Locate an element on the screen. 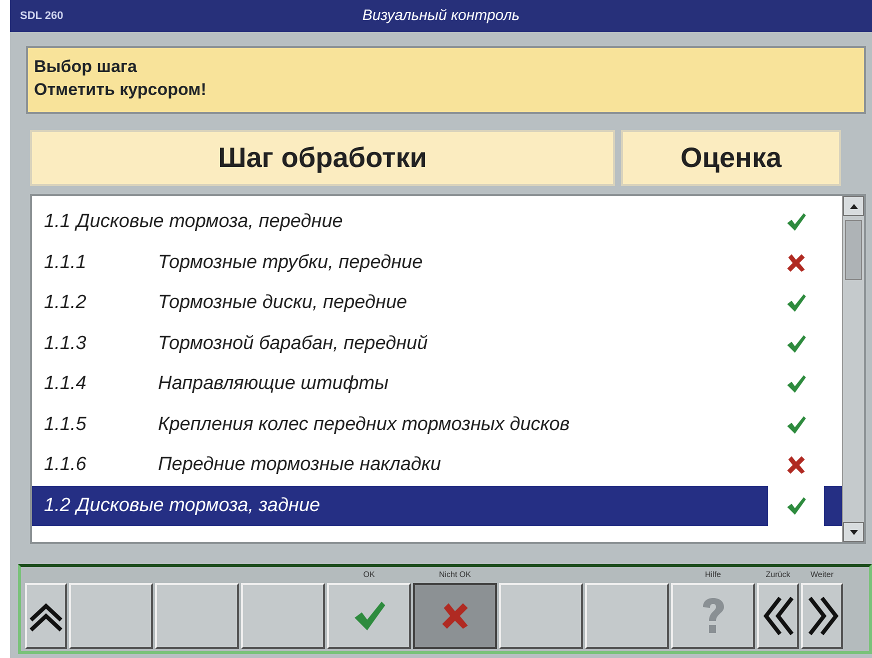  step-label: Тормозные трубки, передние is located at coordinates (290, 262).